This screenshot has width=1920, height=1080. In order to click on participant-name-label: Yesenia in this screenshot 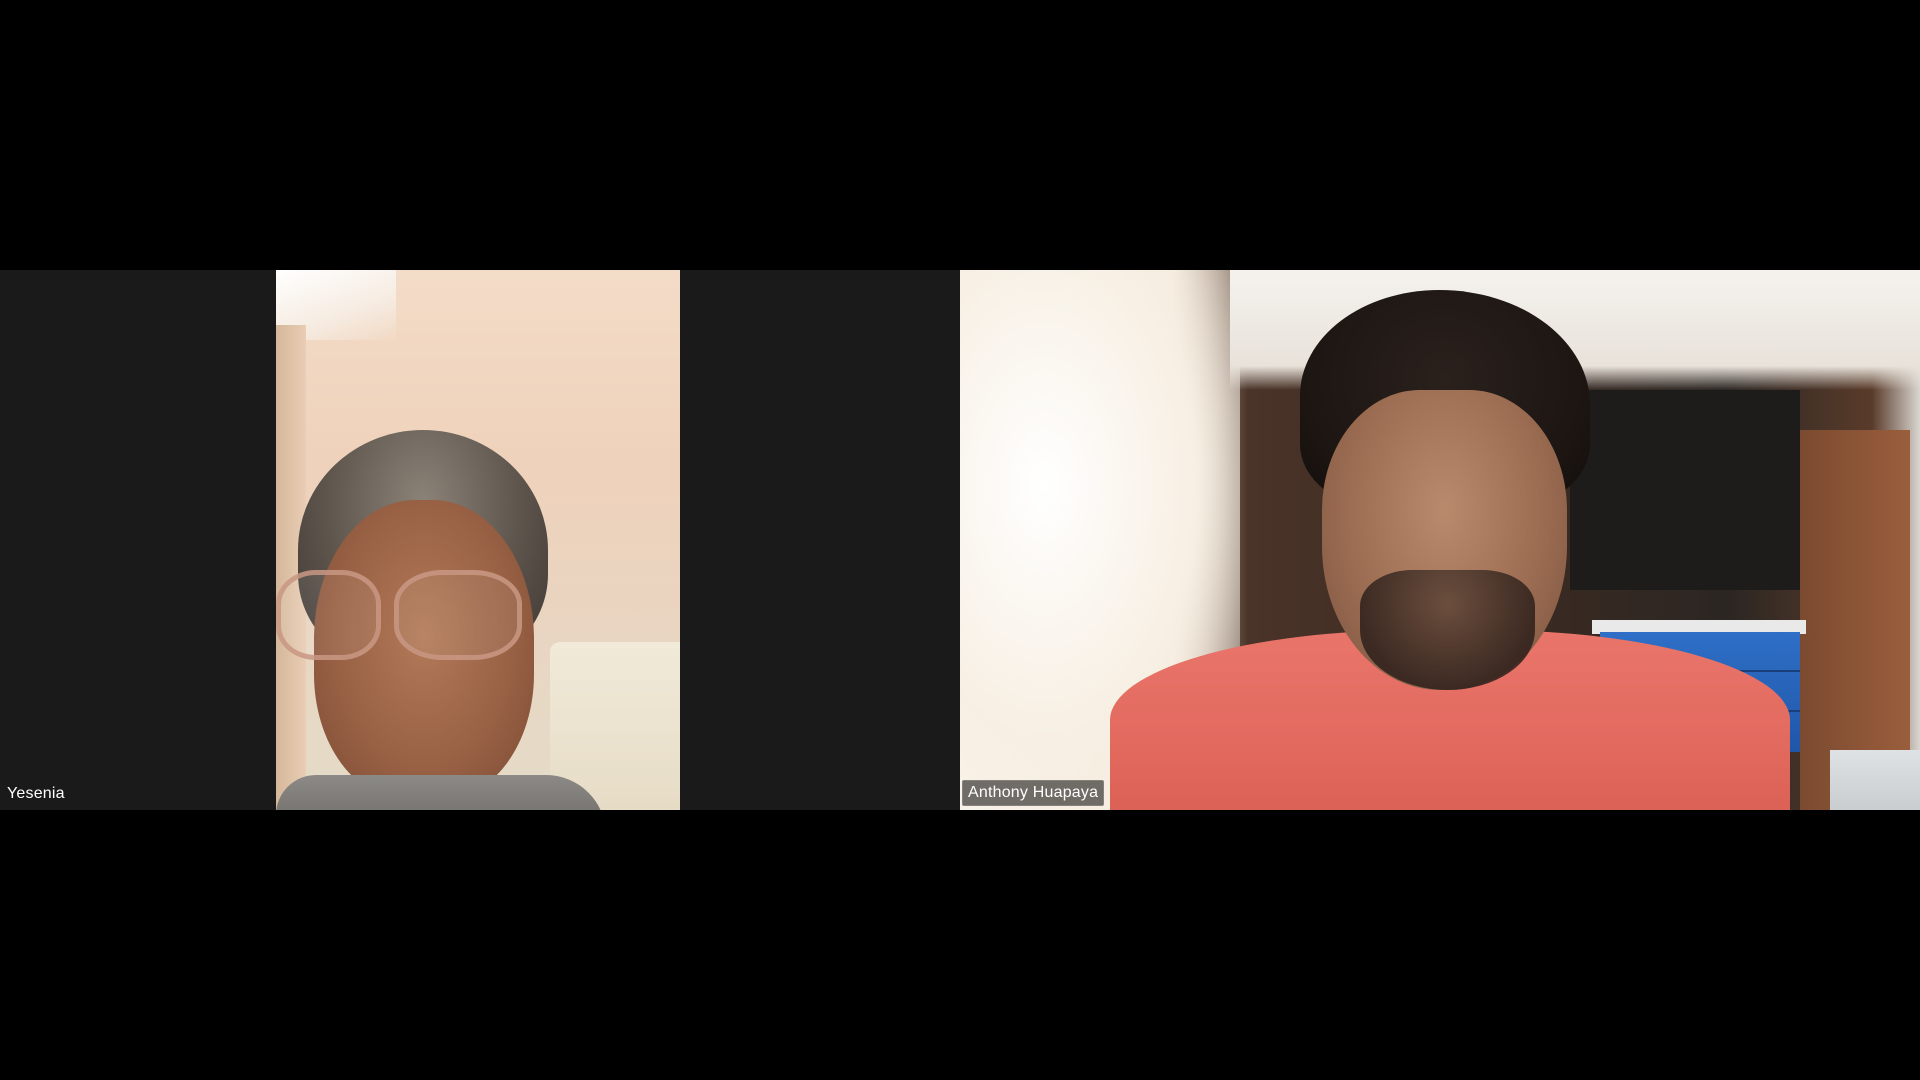, I will do `click(36, 793)`.